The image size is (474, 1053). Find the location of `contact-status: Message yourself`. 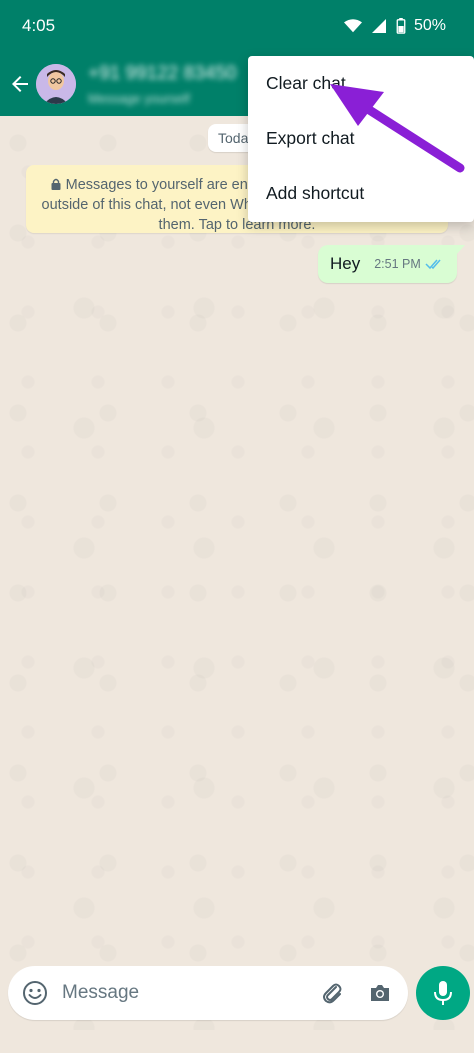

contact-status: Message yourself is located at coordinates (139, 98).